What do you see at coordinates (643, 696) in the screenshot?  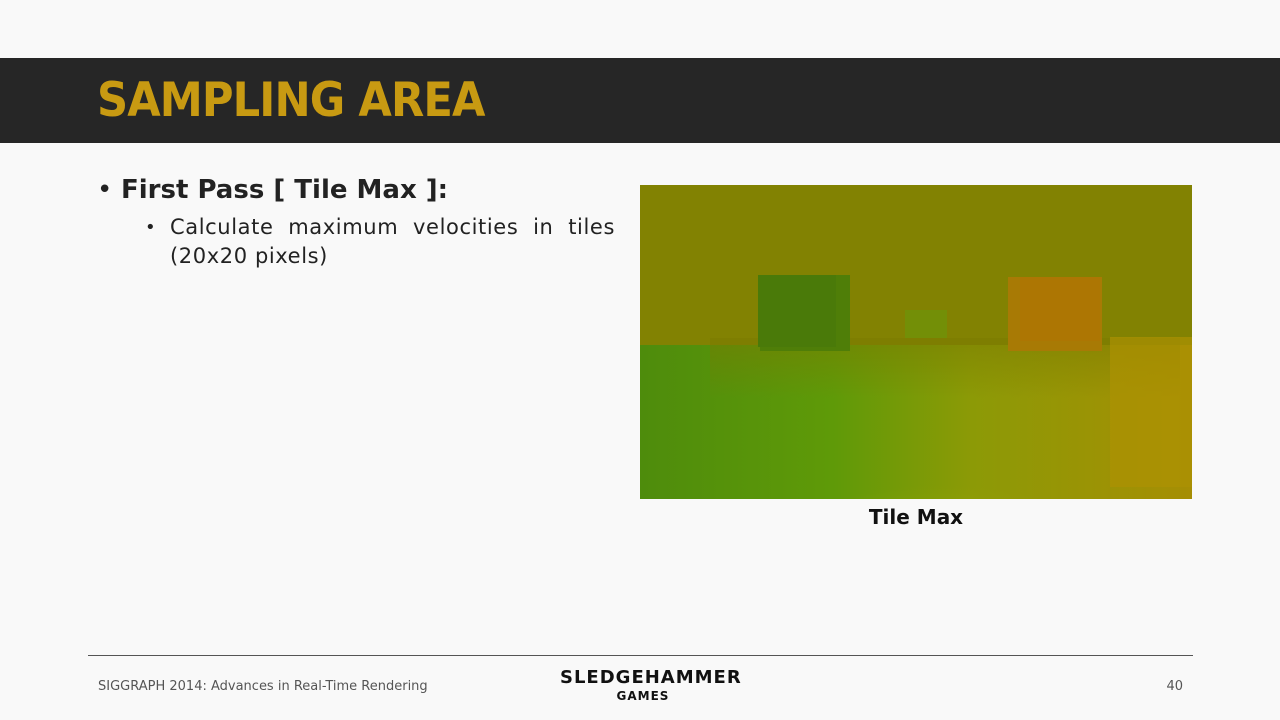 I see `logo-line2: GAMES` at bounding box center [643, 696].